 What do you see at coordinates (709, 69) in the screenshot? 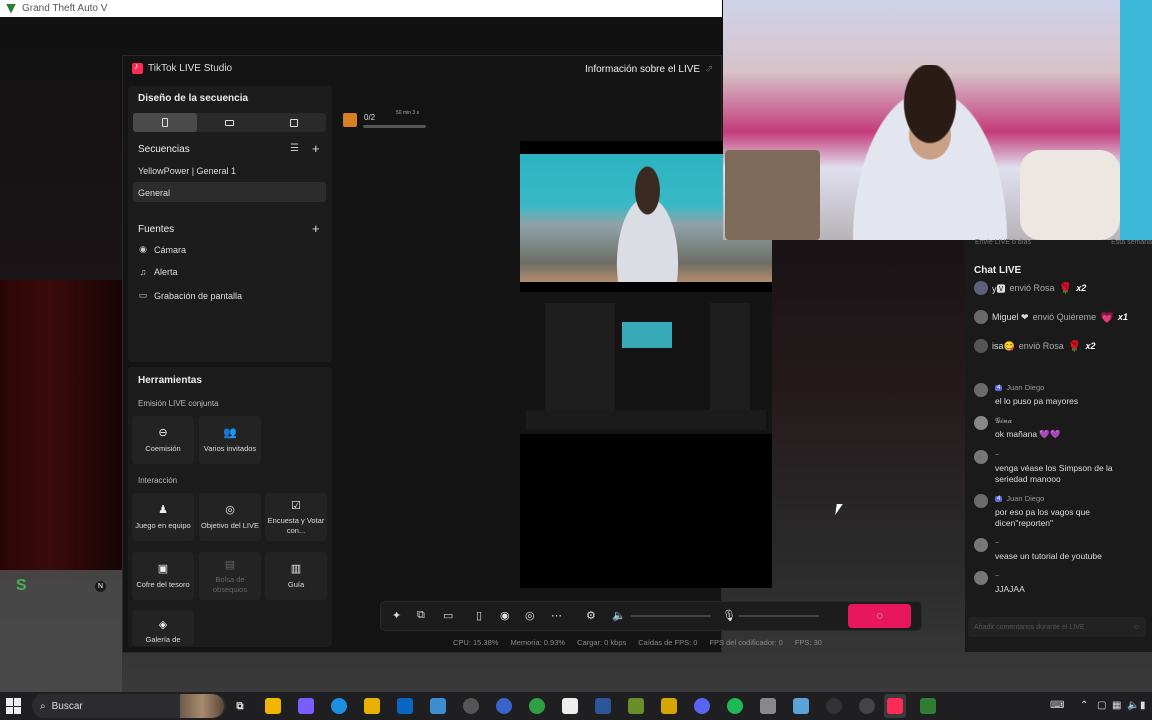
I see `share-icon: ⇗` at bounding box center [709, 69].